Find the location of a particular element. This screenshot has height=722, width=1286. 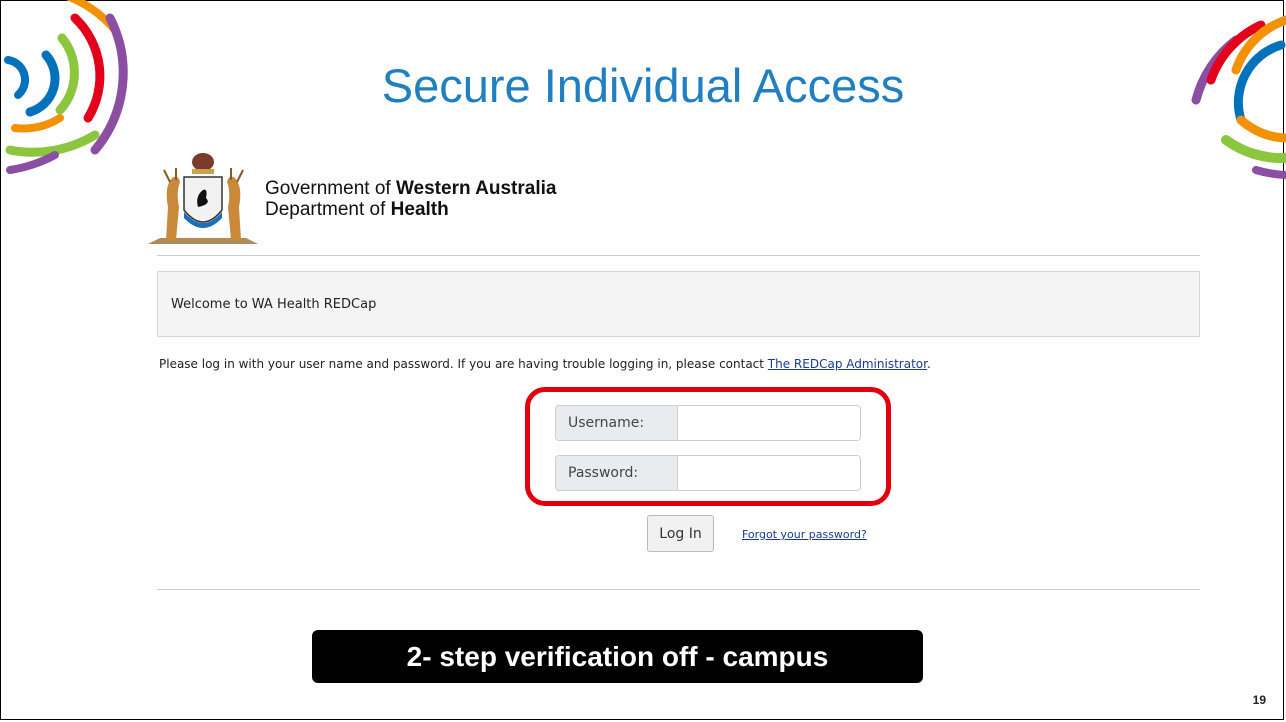

org-line-2: Department of Health is located at coordinates (410, 209).